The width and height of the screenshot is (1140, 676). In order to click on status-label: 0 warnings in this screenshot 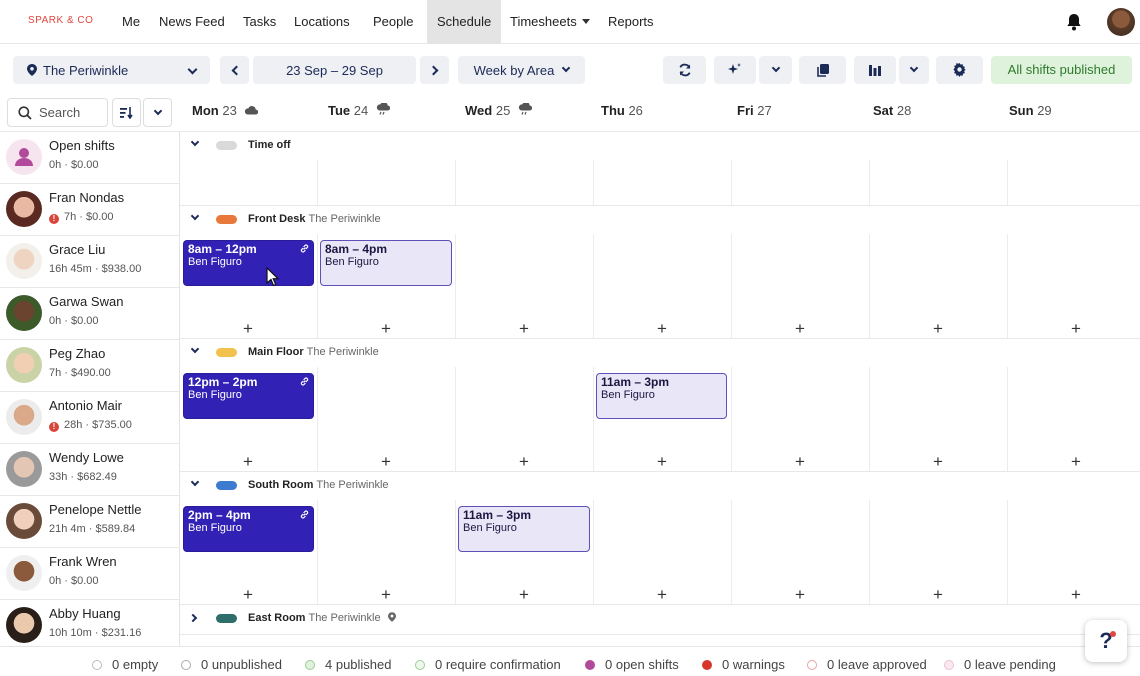, I will do `click(753, 664)`.